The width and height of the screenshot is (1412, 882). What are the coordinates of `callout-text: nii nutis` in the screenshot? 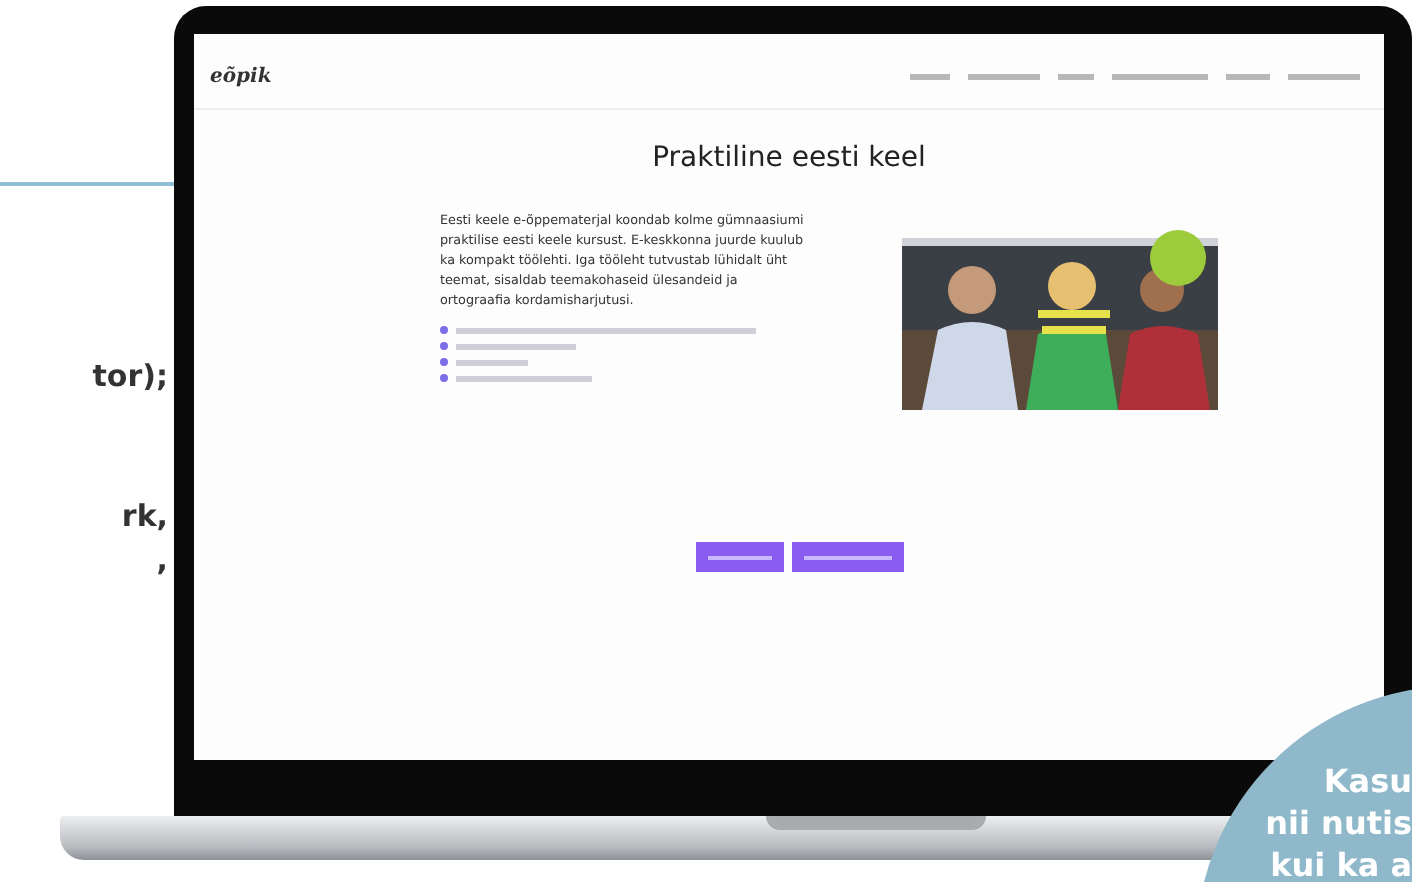 It's located at (1338, 823).